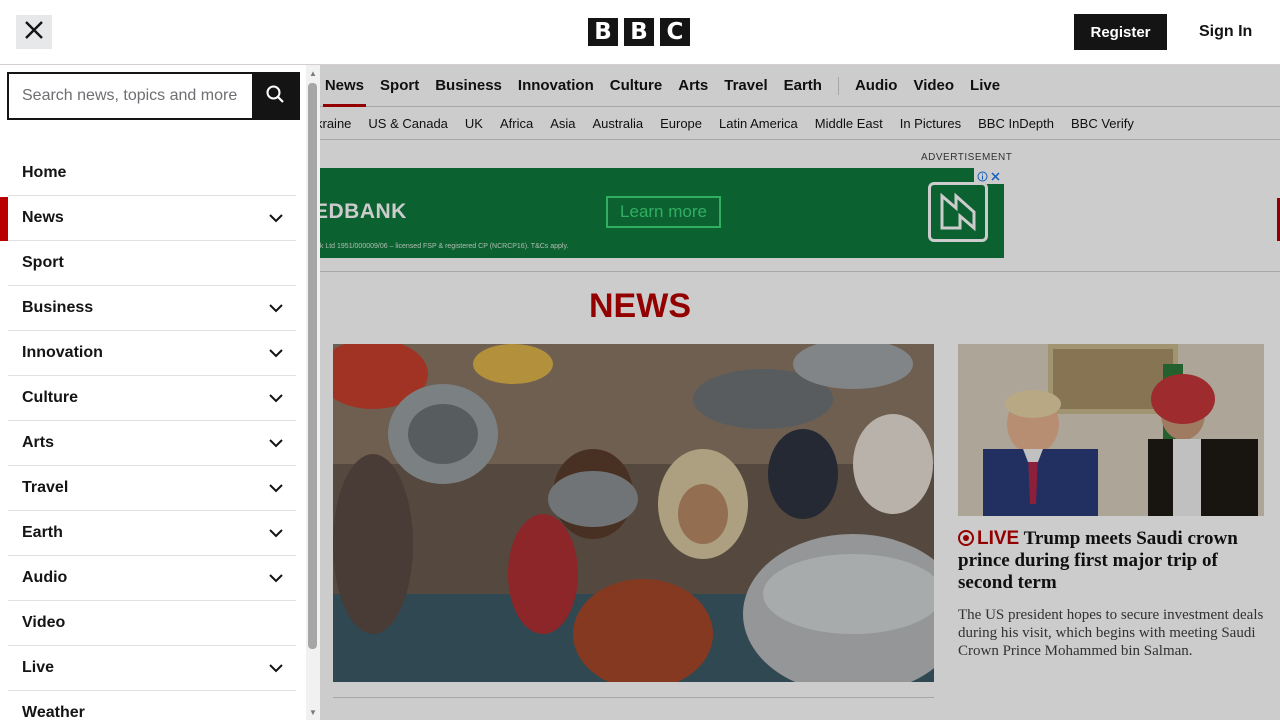 Image resolution: width=1280 pixels, height=720 pixels. Describe the element at coordinates (152, 578) in the screenshot. I see `menu-item-audio: Audio` at that location.